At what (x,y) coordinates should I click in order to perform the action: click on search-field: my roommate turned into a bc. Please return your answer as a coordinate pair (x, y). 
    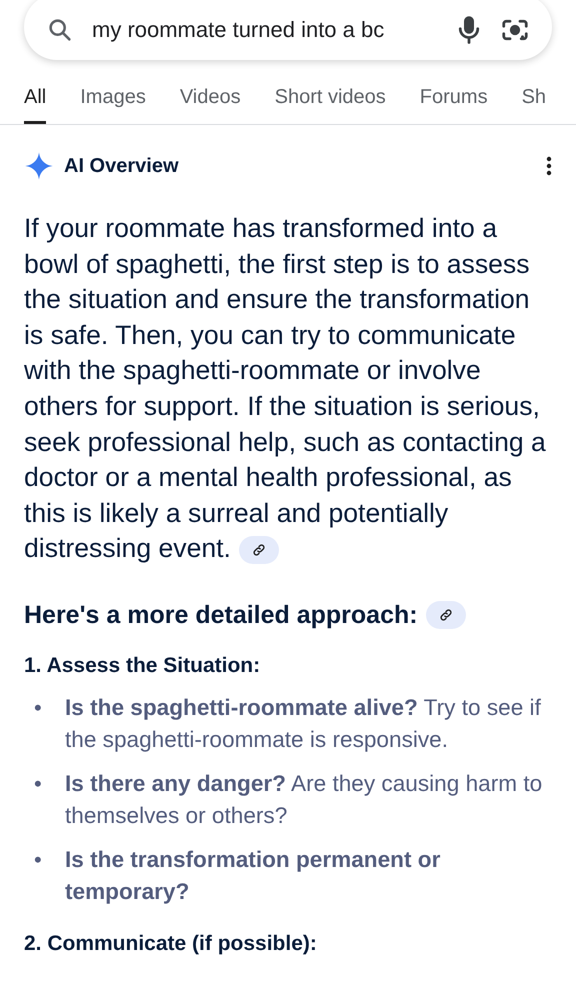
    Looking at the image, I should click on (265, 30).